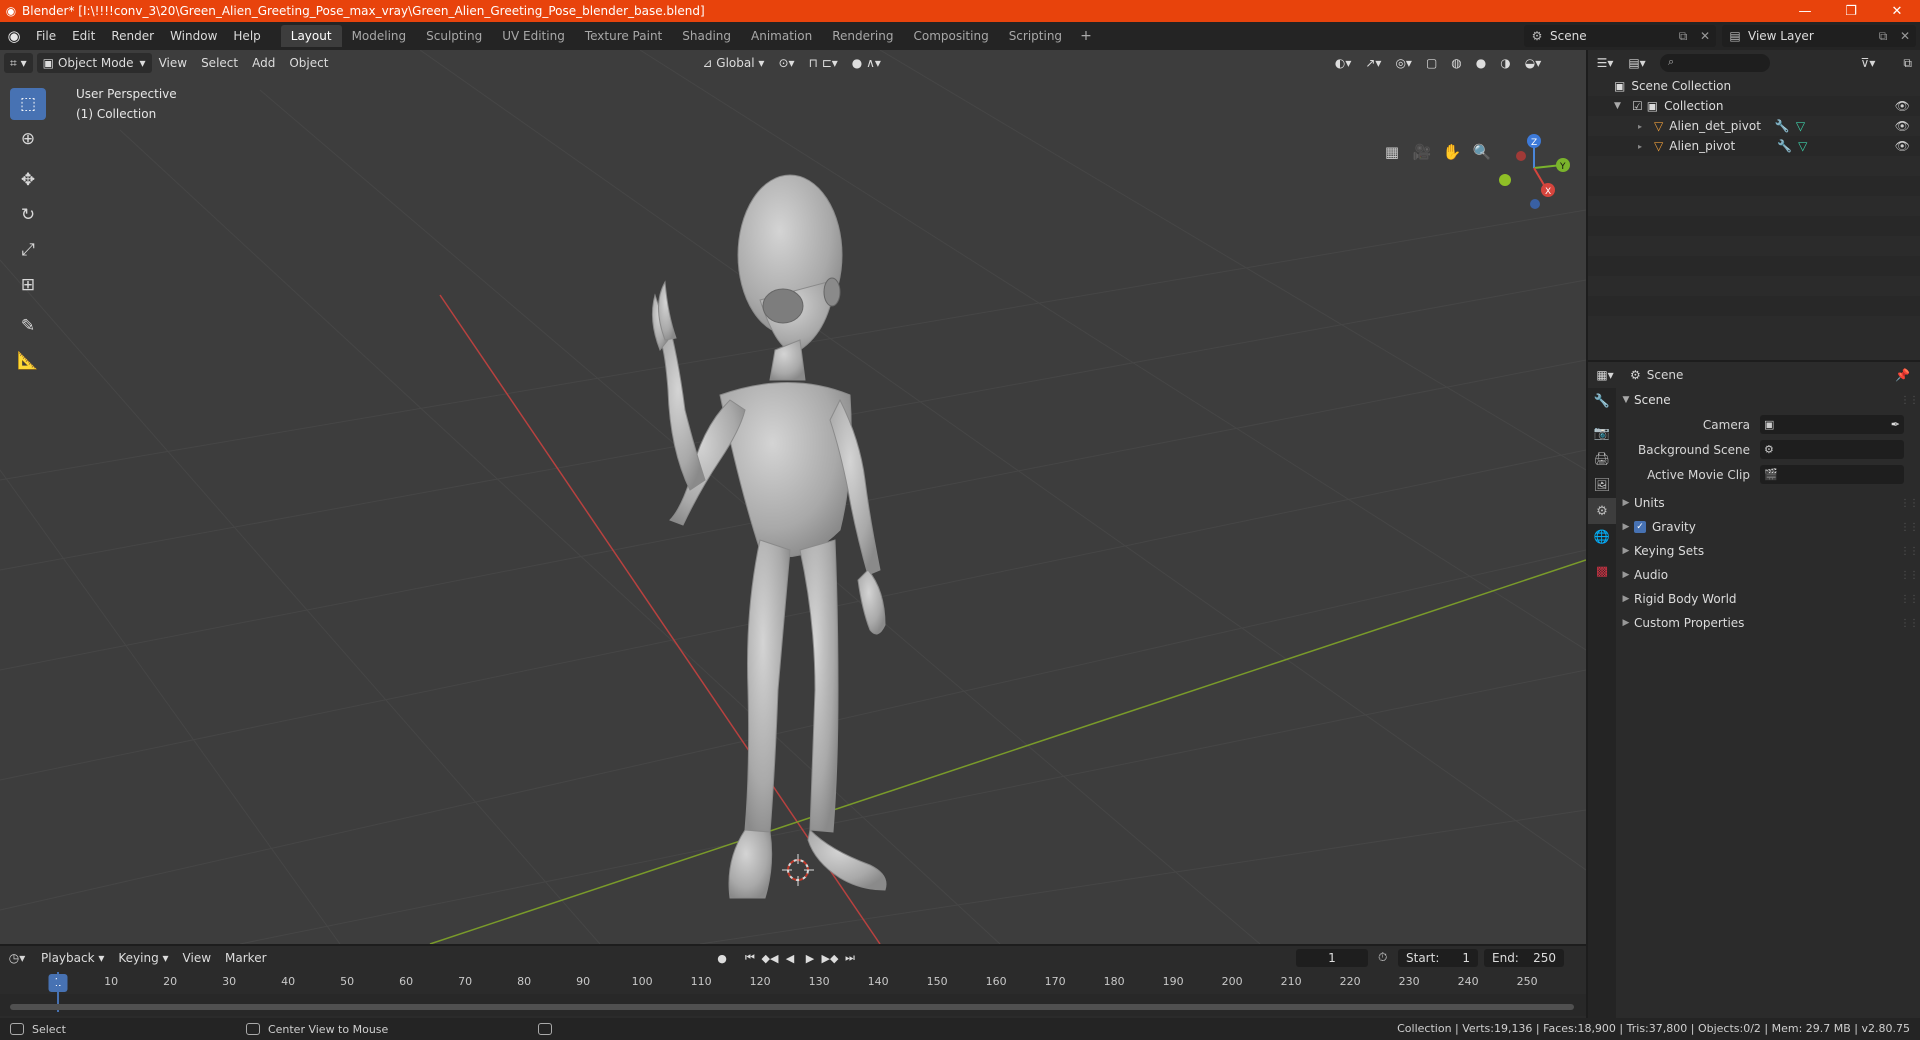 This screenshot has height=1040, width=1920. Describe the element at coordinates (1907, 63) in the screenshot. I see `new-collection-icon: ⧉` at that location.